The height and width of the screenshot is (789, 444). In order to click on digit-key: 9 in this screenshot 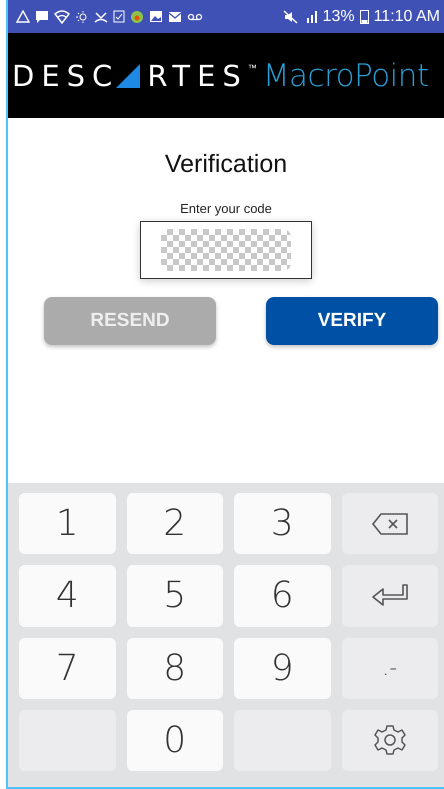, I will do `click(282, 668)`.